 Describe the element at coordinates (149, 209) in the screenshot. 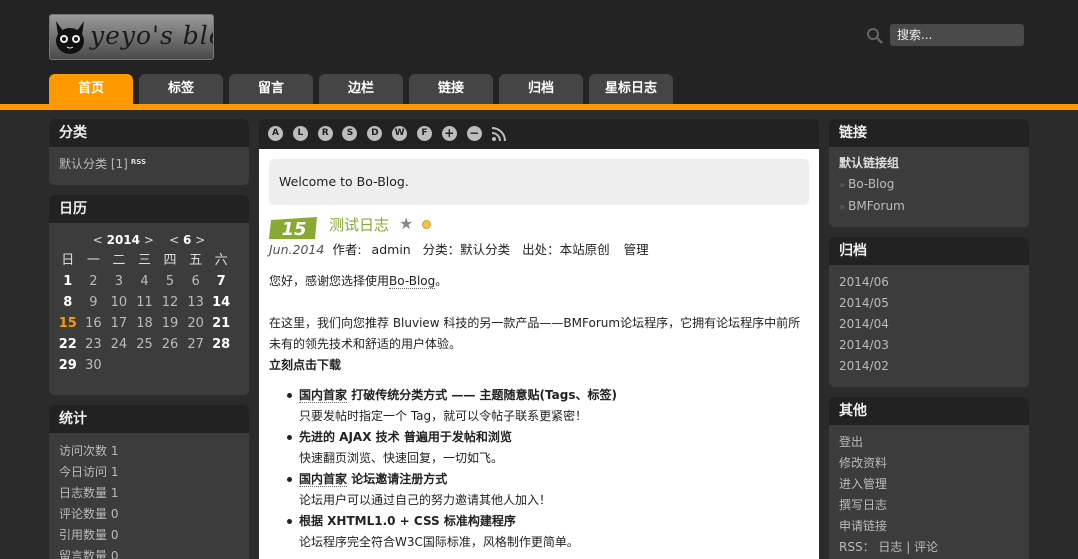

I see `calendar-title: 日历` at that location.